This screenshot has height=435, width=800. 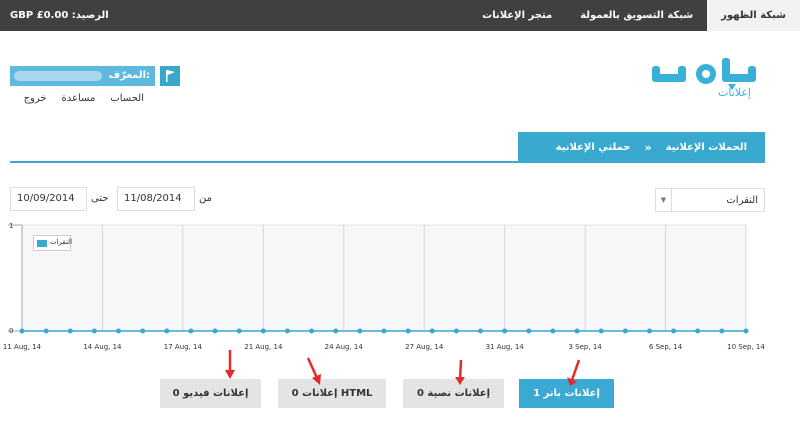 I want to click on x-tick-label: 3 Sep, 14, so click(x=585, y=347).